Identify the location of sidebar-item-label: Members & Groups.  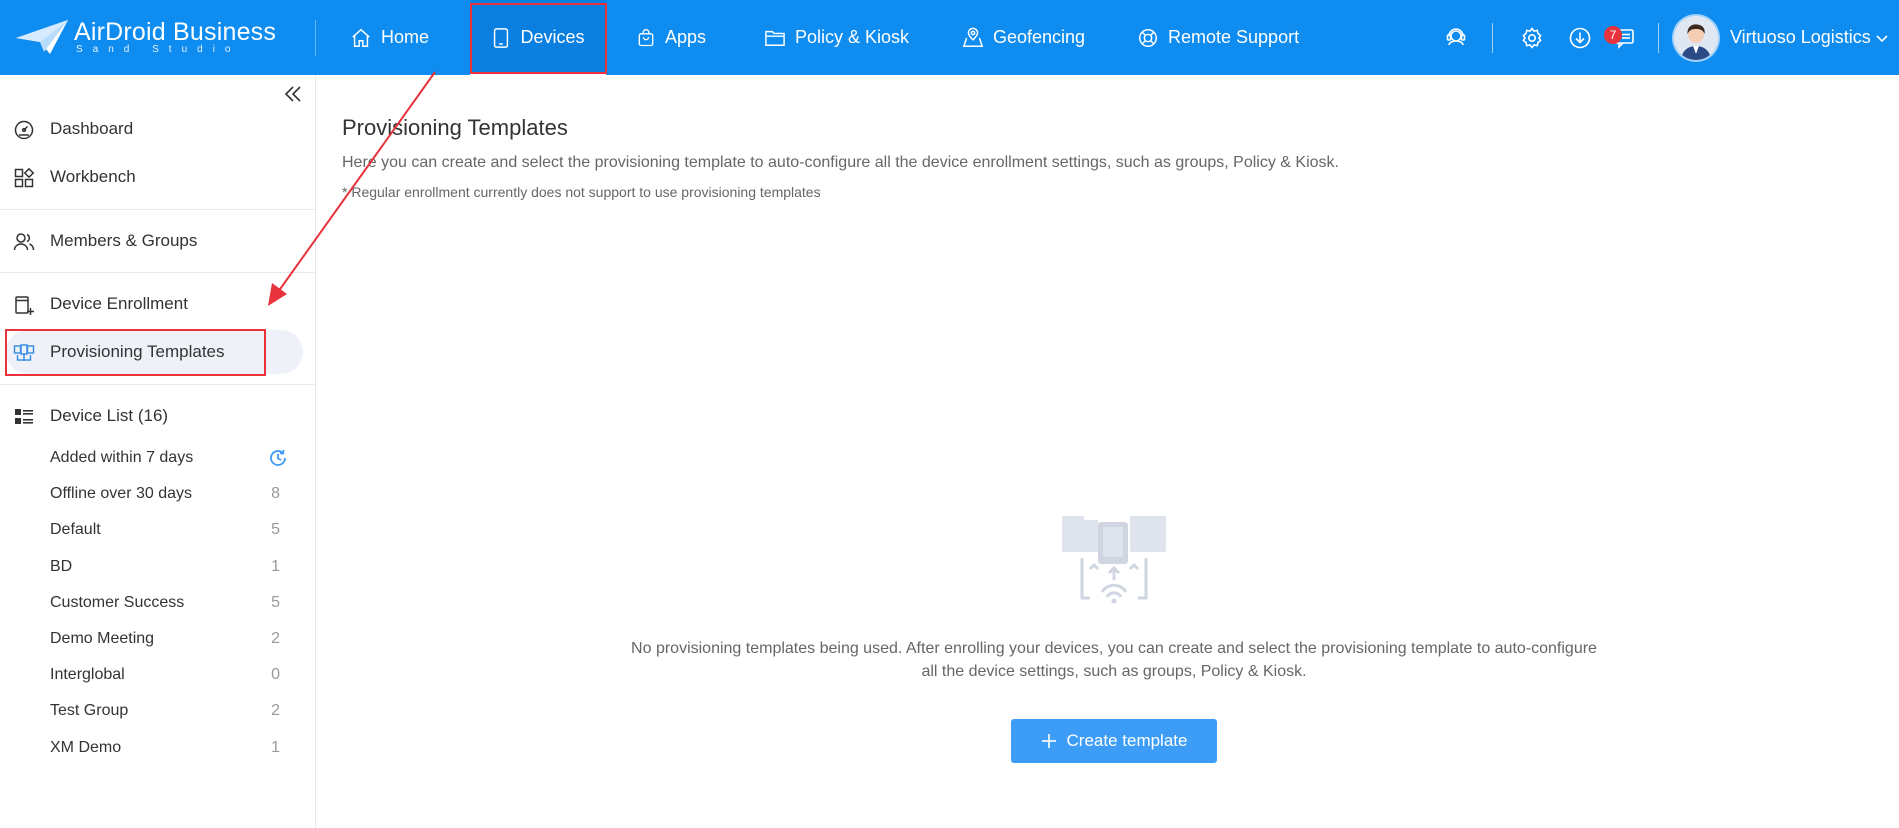
(124, 240).